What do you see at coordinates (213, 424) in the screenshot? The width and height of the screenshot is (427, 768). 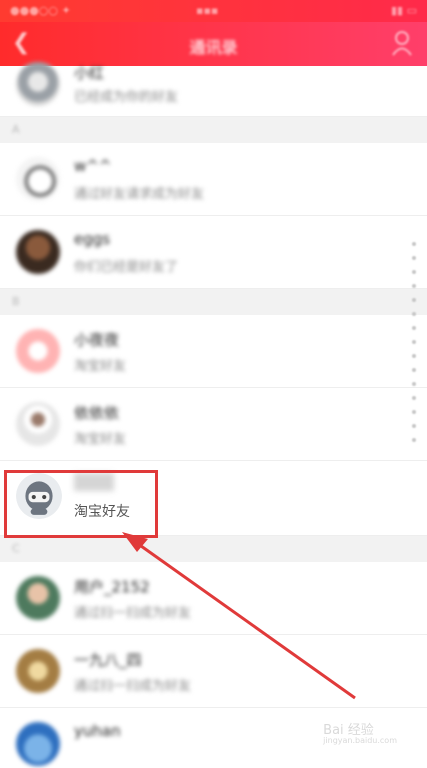 I see `list-item: 依依依 淘宝好友` at bounding box center [213, 424].